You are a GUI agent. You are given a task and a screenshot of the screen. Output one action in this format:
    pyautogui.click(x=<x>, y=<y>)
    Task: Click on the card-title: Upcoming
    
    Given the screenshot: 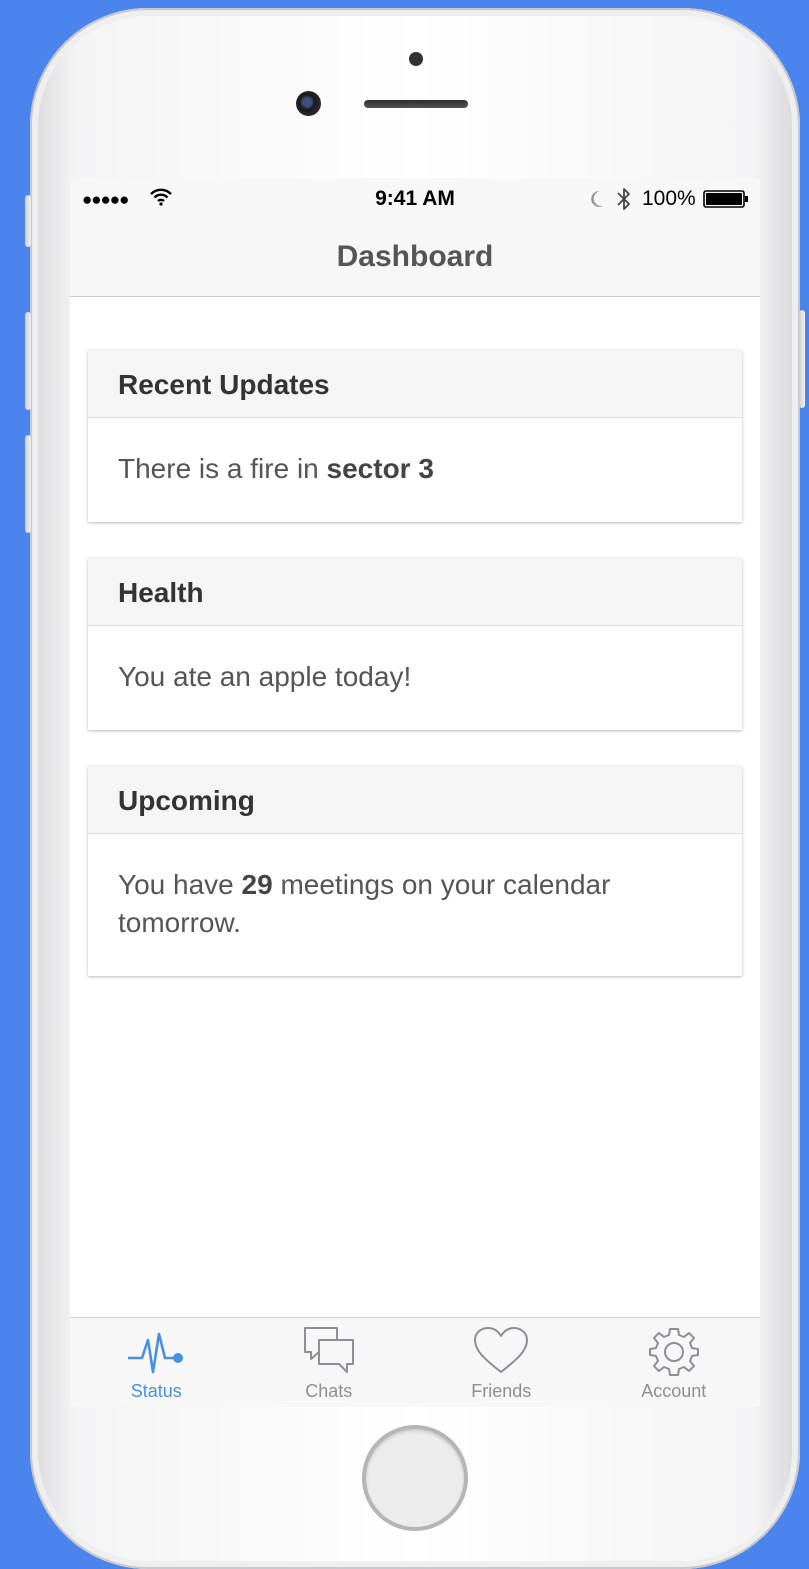 What is the action you would take?
    pyautogui.click(x=415, y=800)
    